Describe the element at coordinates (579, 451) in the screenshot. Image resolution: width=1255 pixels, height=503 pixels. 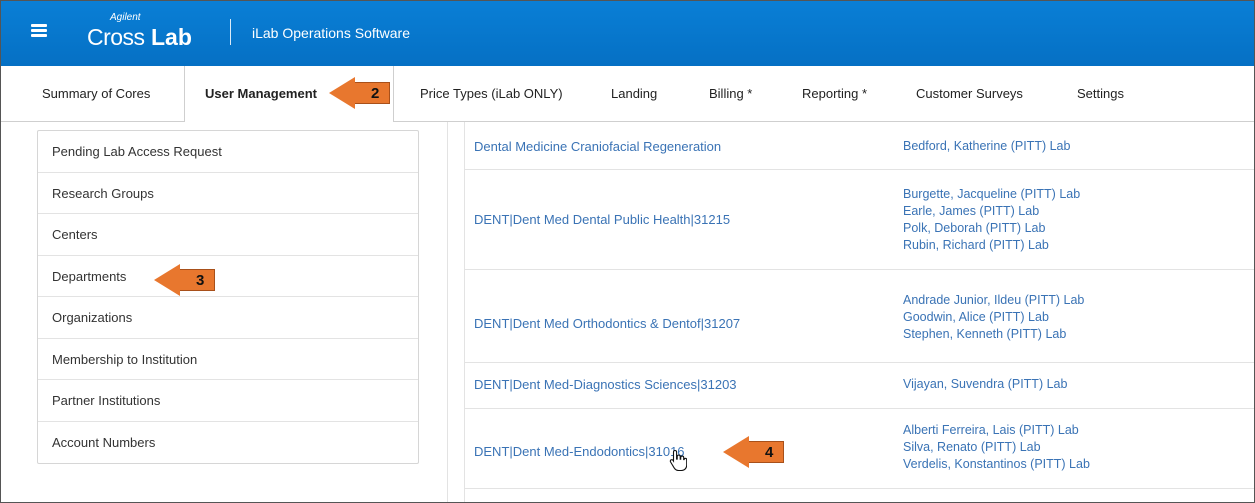
I see `department-link: DENT|Dent Med-Endodontics|31016` at that location.